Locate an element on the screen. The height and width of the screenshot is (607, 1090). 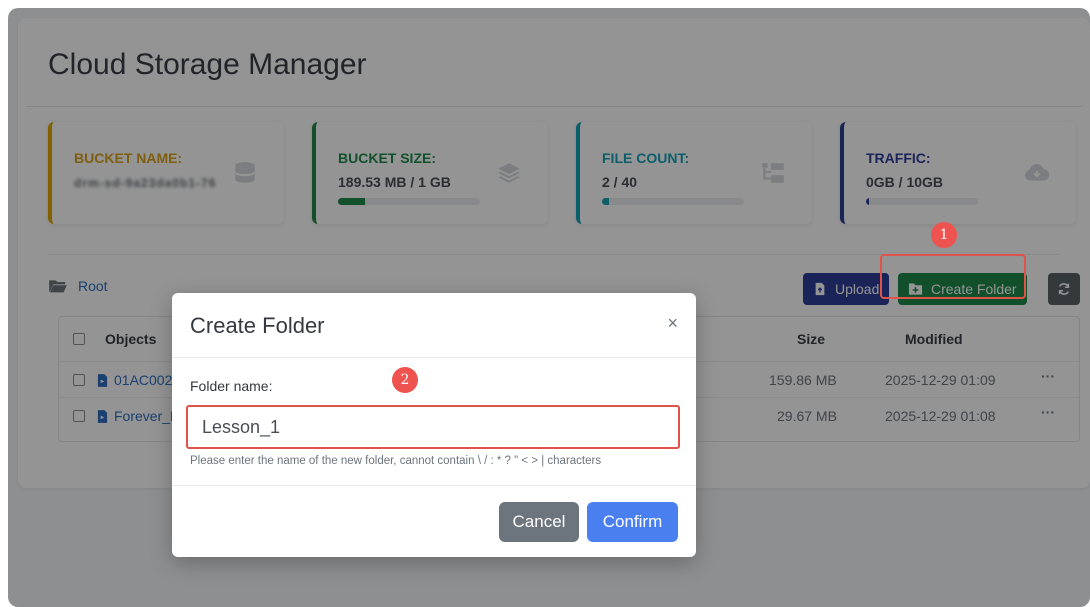
confirm-button: Confirm is located at coordinates (632, 522).